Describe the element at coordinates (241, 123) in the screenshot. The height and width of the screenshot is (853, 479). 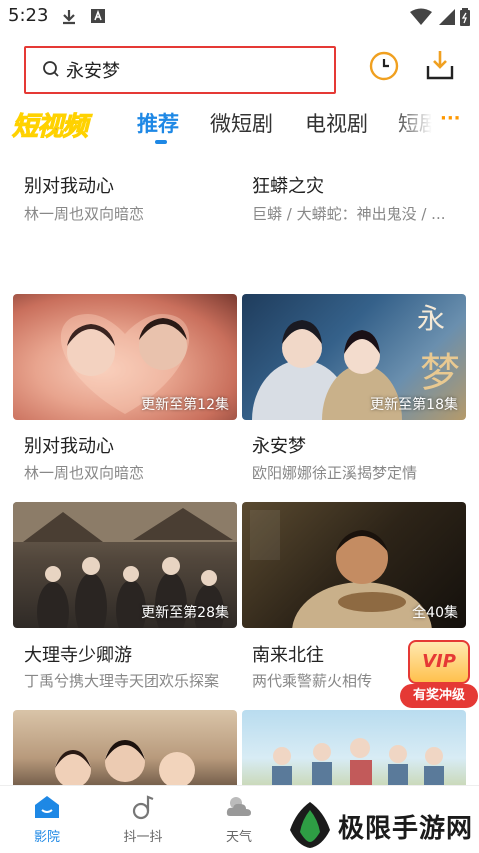
I see `tab-micro-drama: 微短剧` at that location.